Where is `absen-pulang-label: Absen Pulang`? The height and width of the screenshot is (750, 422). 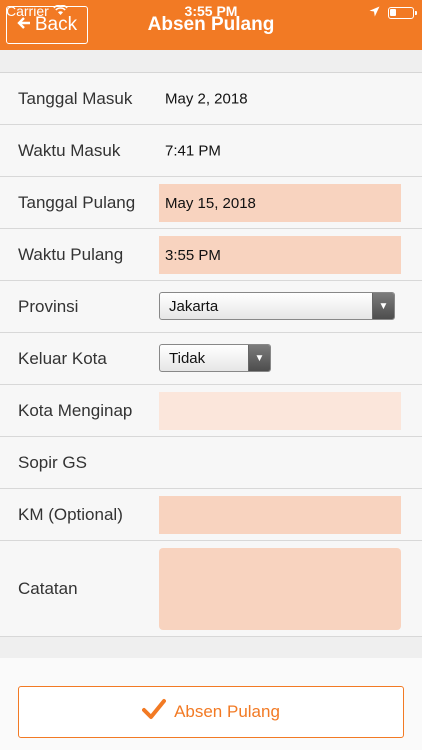
absen-pulang-label: Absen Pulang is located at coordinates (227, 711).